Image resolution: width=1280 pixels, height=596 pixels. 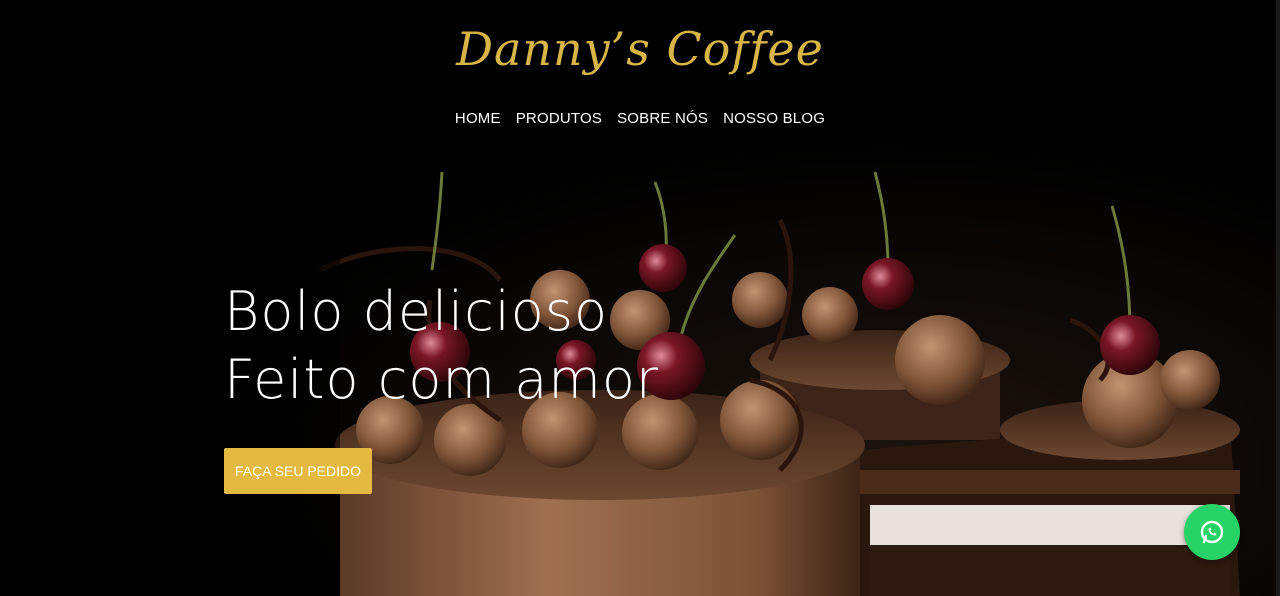 What do you see at coordinates (559, 118) in the screenshot?
I see `nav-item-produtos: PRODUTOS` at bounding box center [559, 118].